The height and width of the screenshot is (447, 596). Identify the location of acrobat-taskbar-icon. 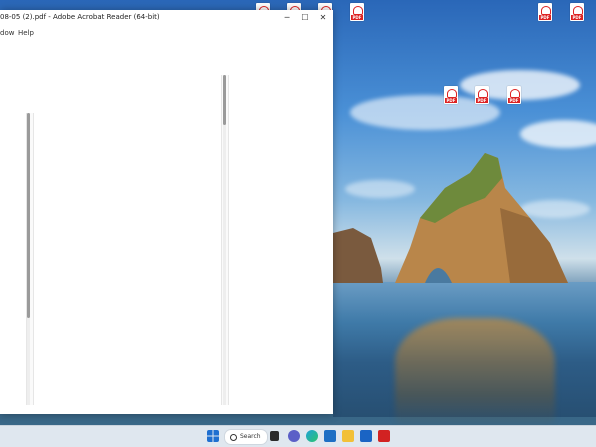
(384, 436).